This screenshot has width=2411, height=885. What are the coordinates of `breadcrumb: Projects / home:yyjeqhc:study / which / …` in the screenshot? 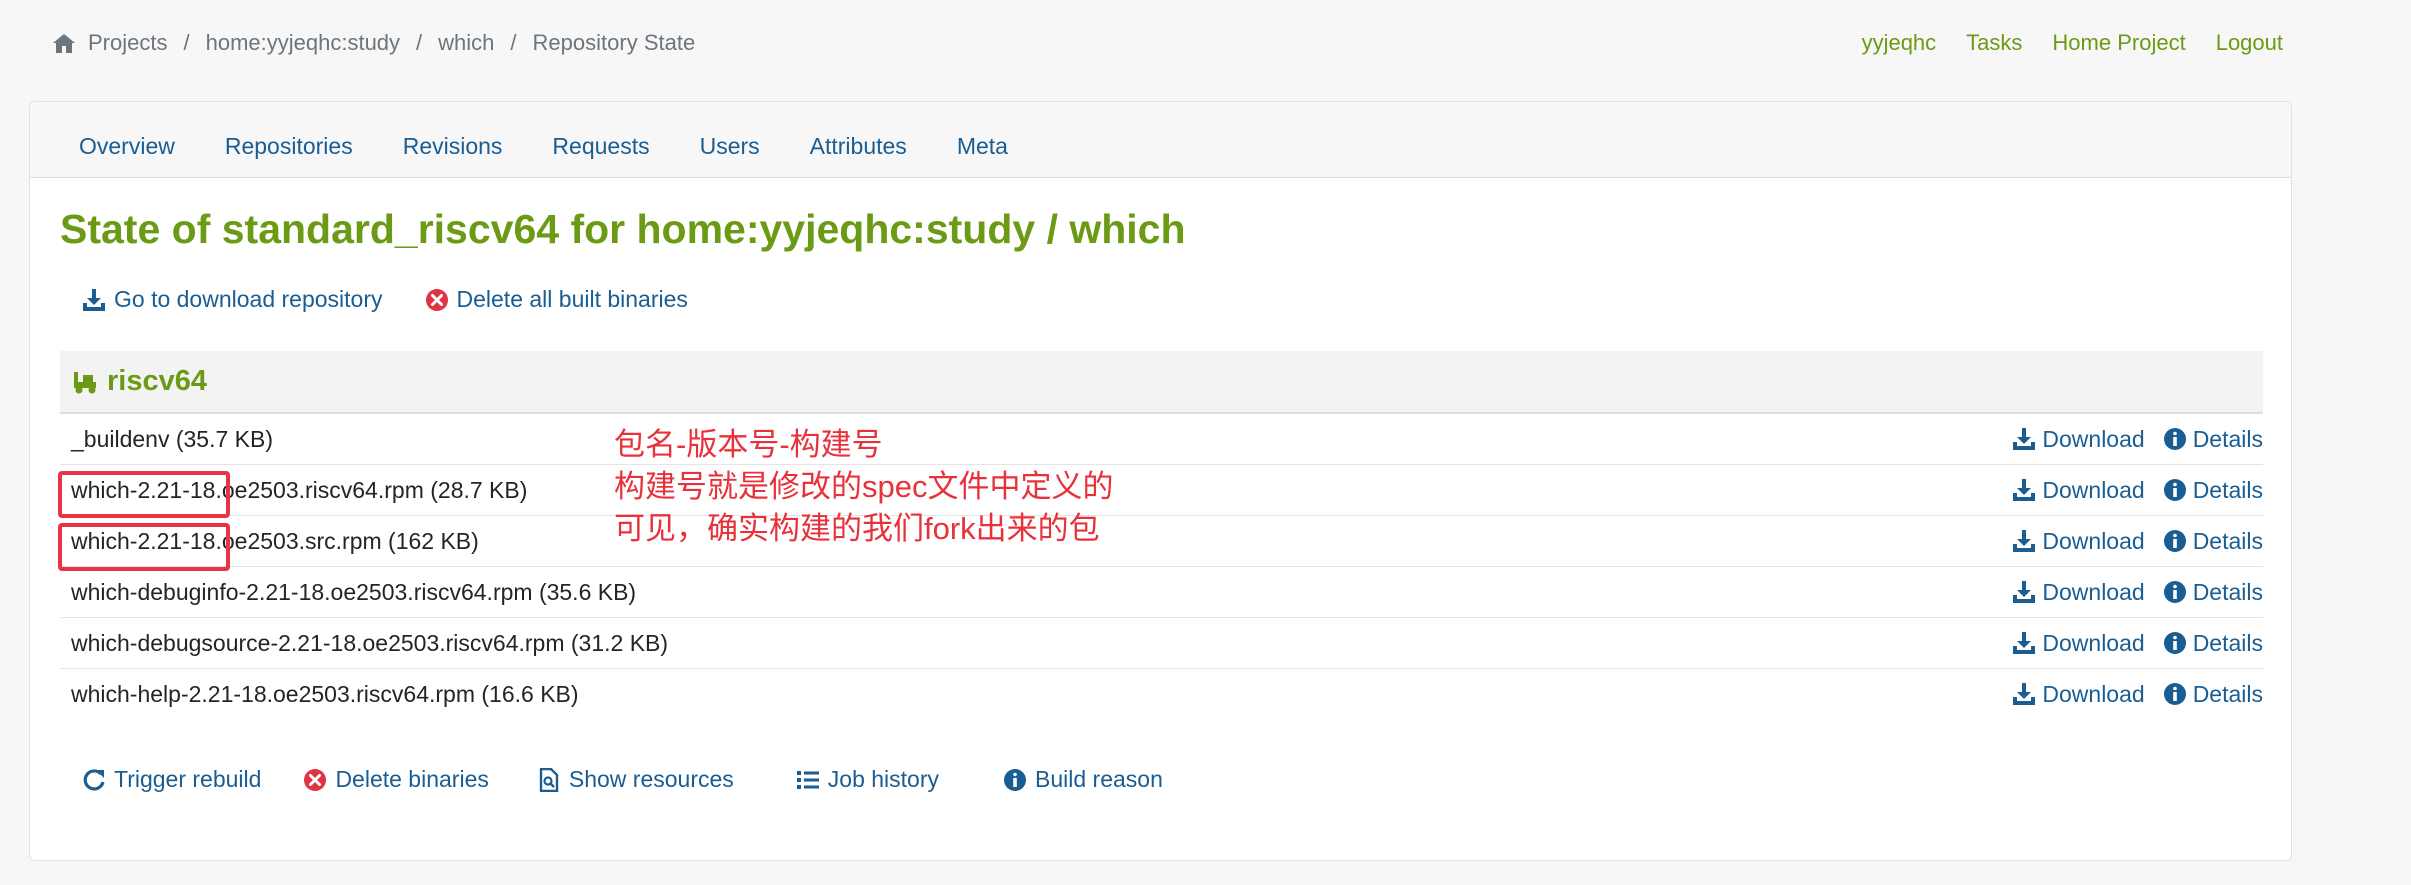 It's located at (373, 43).